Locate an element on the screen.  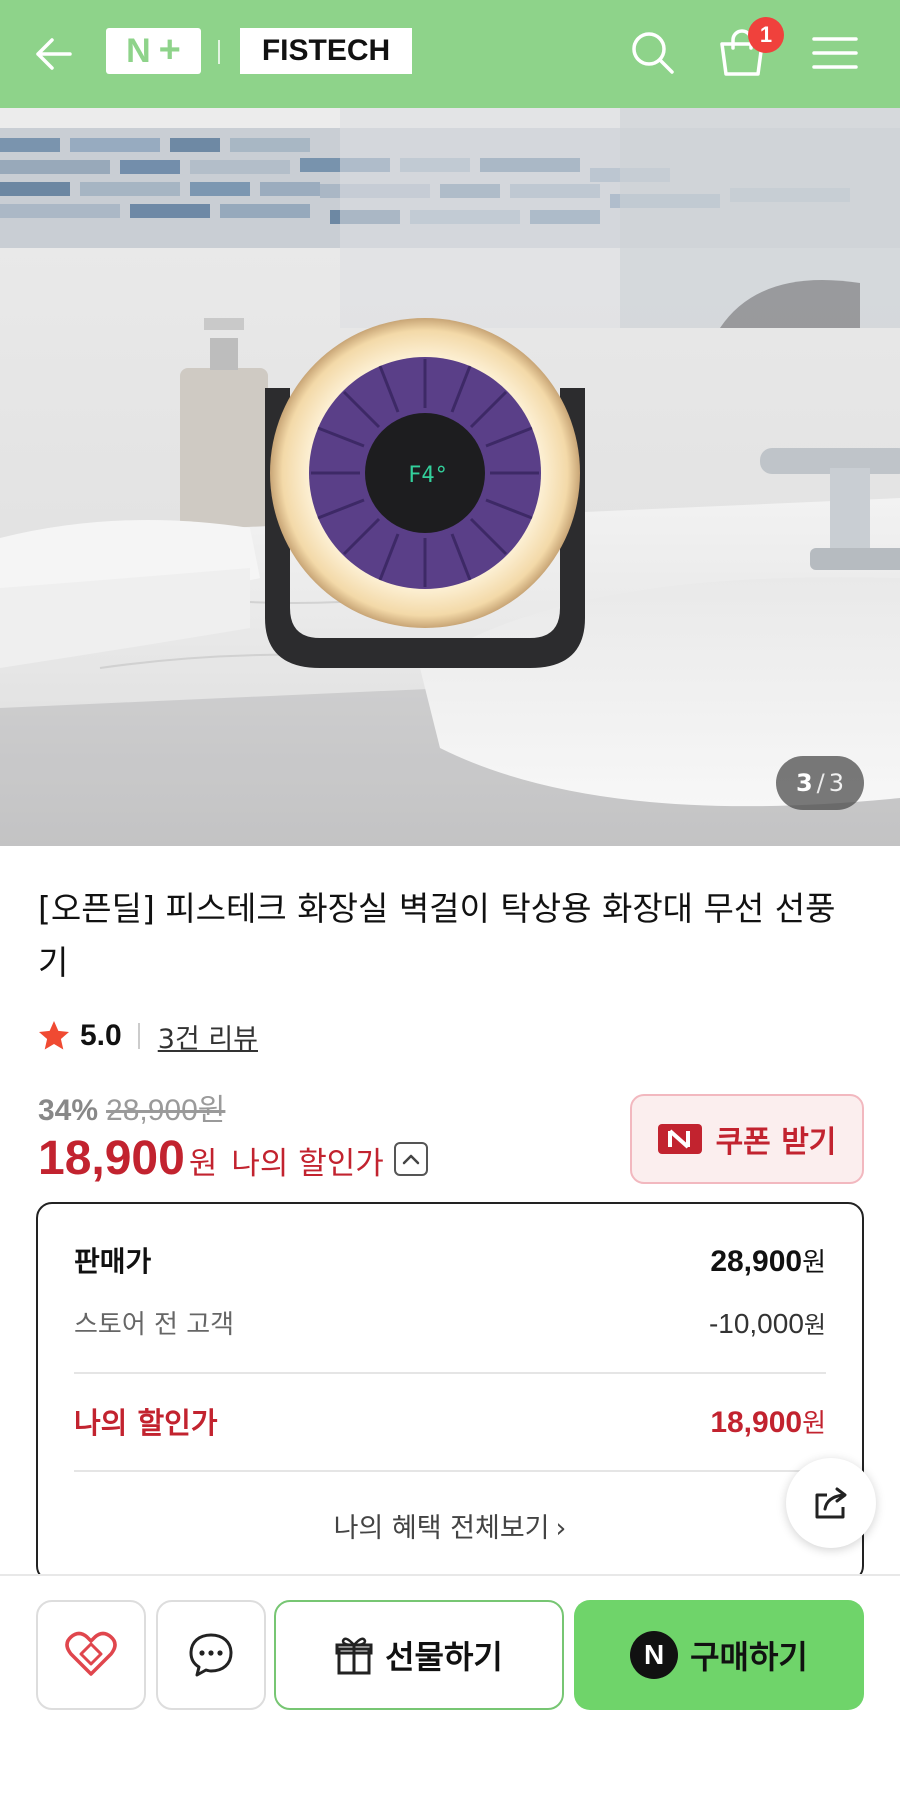
image-current-index: 3 is located at coordinates (804, 783).